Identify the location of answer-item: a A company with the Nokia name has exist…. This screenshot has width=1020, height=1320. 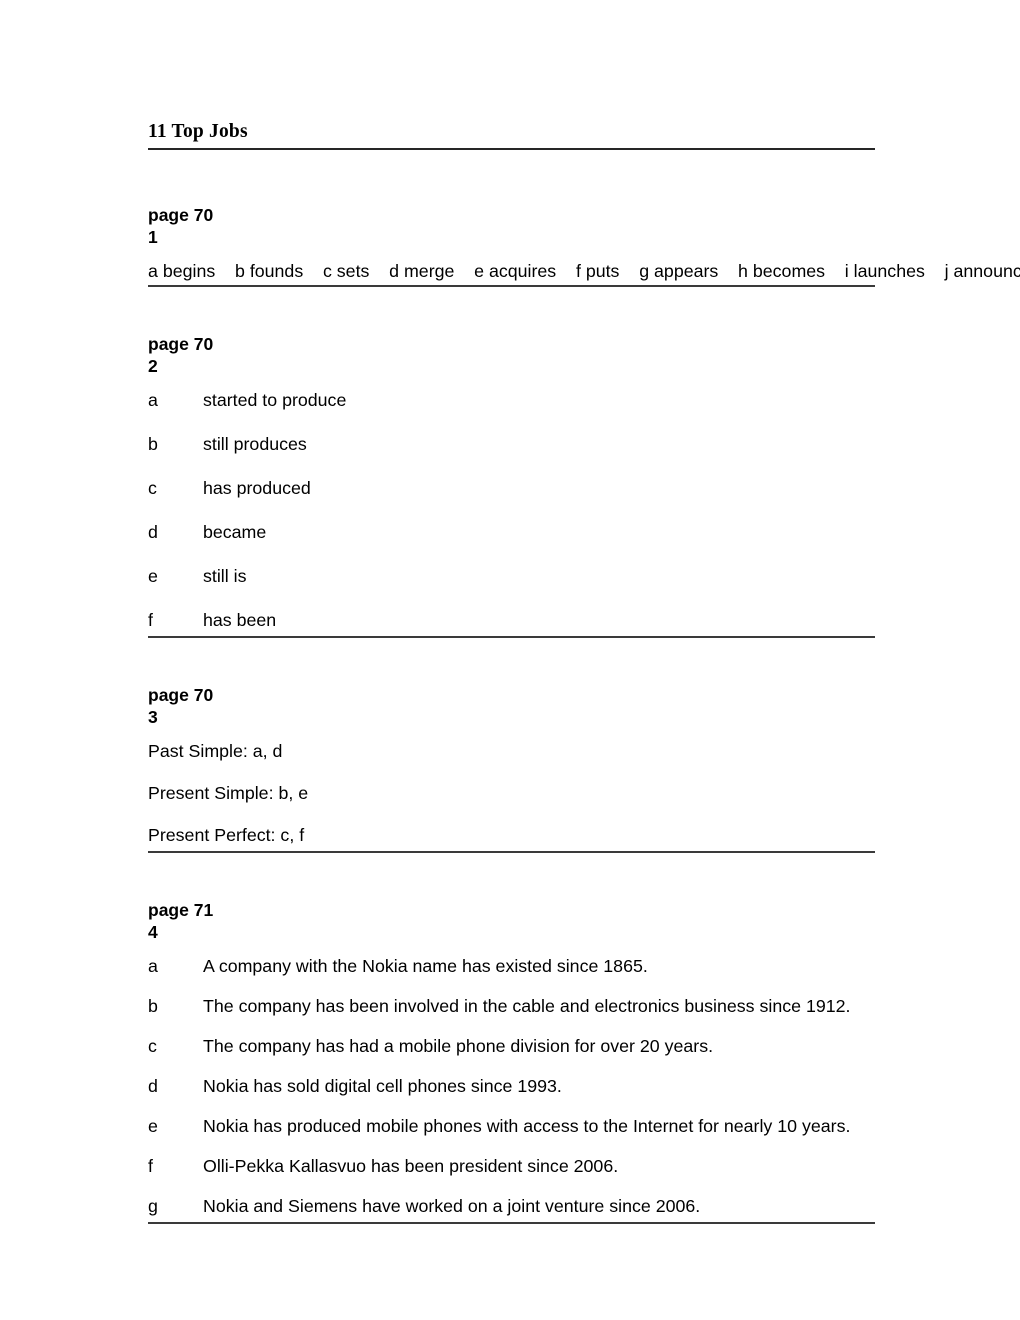
(511, 966).